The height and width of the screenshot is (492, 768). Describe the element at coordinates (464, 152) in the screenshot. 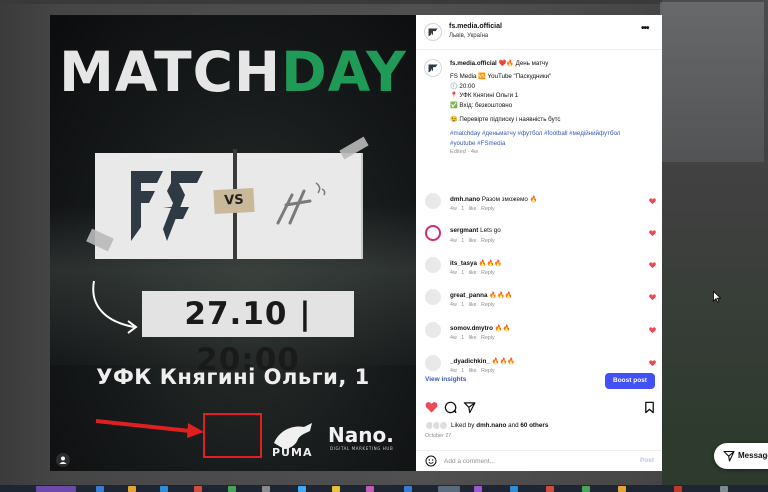

I see `caption-edited: Edited · 4w` at that location.